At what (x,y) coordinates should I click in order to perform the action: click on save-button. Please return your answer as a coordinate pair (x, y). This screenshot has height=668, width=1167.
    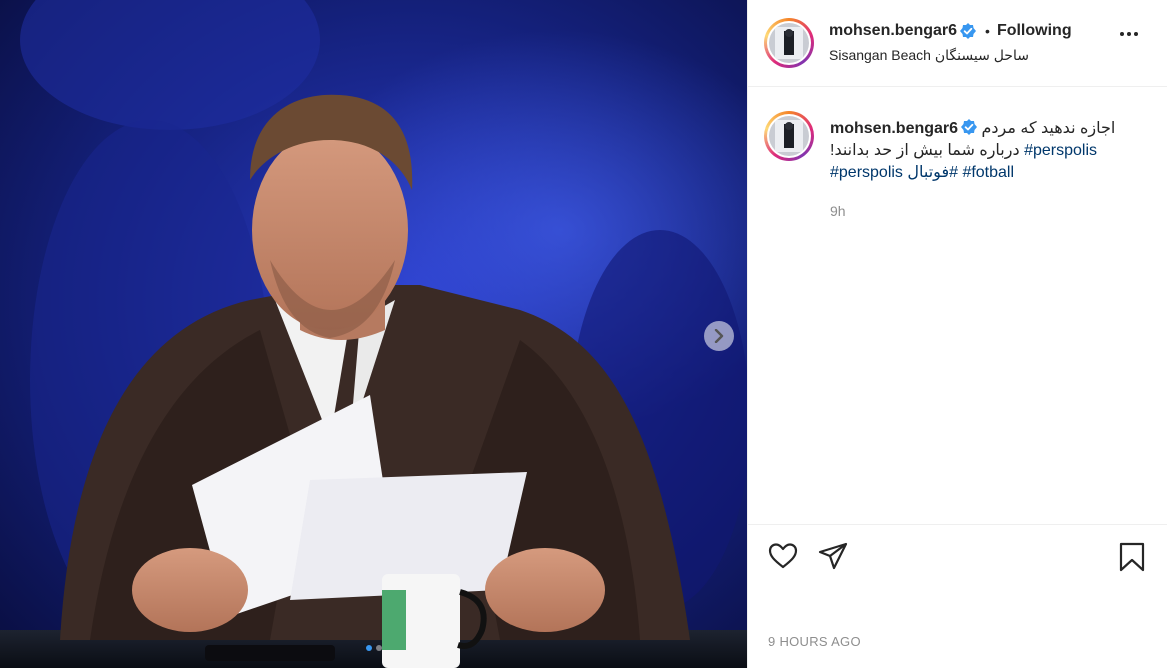
    Looking at the image, I should click on (1132, 559).